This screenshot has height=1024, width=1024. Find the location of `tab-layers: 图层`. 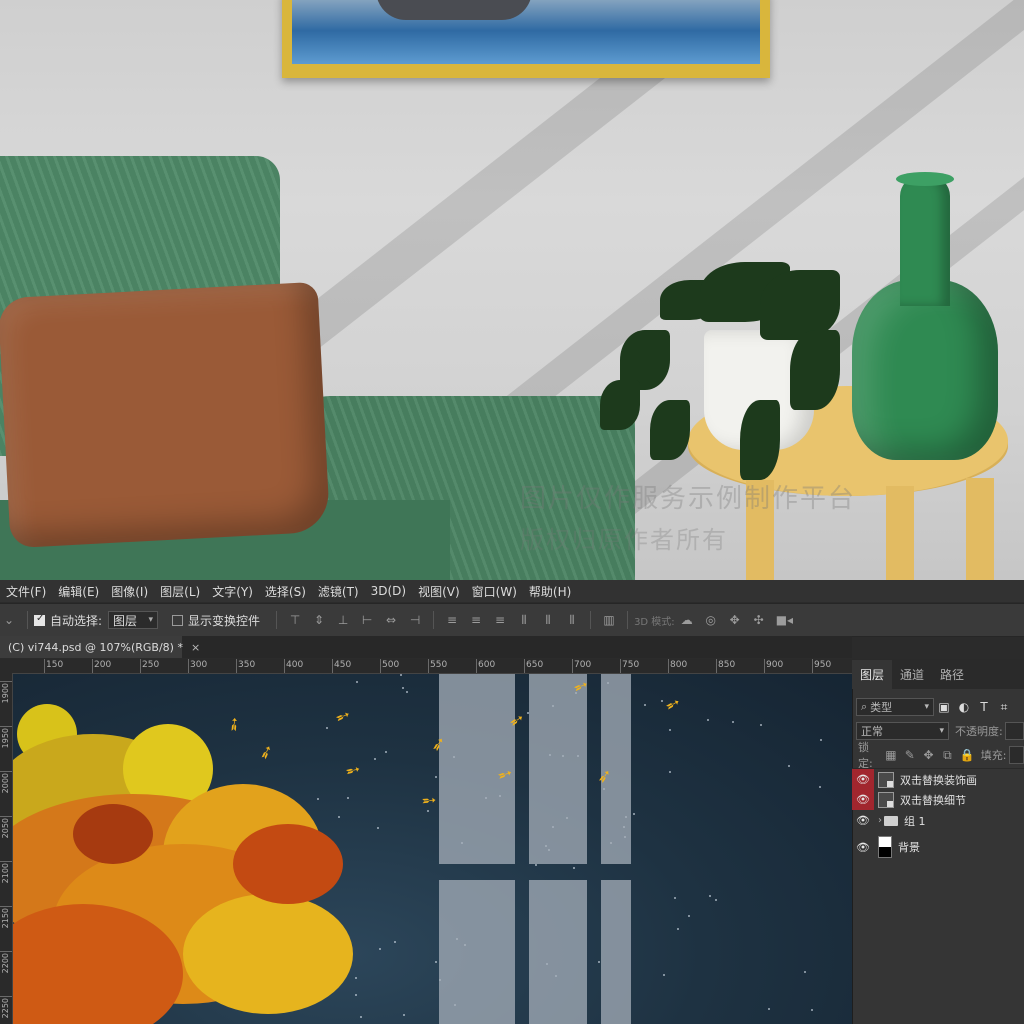

tab-layers: 图层 is located at coordinates (872, 674).